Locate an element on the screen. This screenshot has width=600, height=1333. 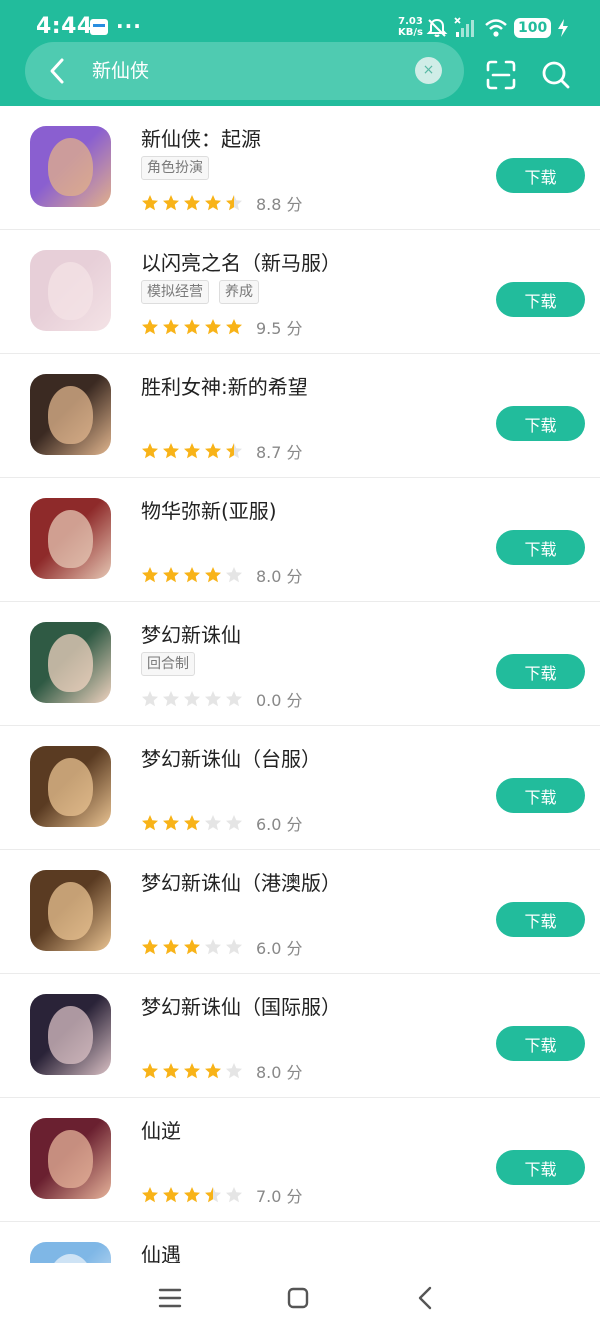
score-text: 7.0 分 is located at coordinates (279, 1196).